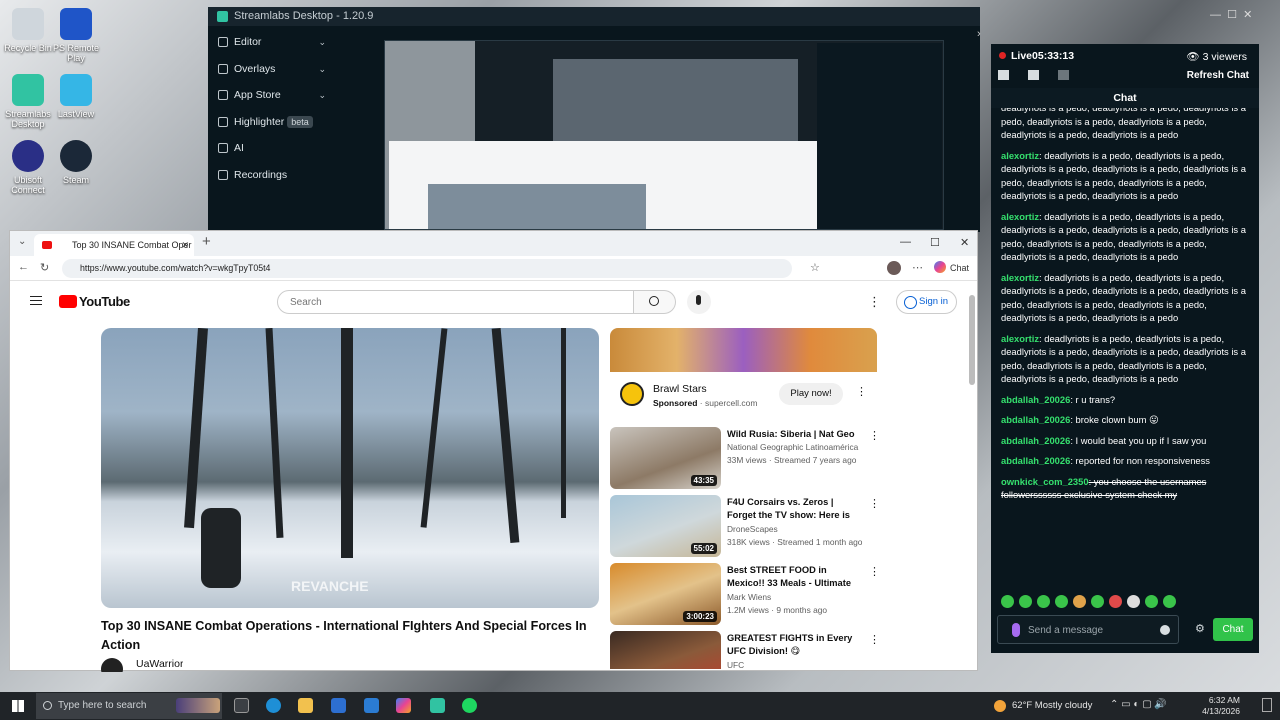 This screenshot has width=1280, height=720. What do you see at coordinates (874, 302) in the screenshot?
I see `settings-menu-icon: ⋮` at bounding box center [874, 302].